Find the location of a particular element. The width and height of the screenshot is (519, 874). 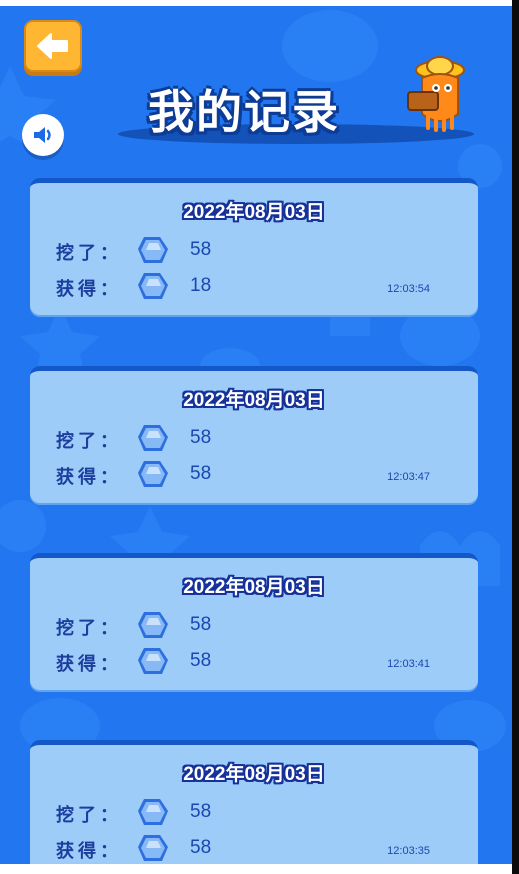

record-time: 12:03:47 is located at coordinates (408, 477).